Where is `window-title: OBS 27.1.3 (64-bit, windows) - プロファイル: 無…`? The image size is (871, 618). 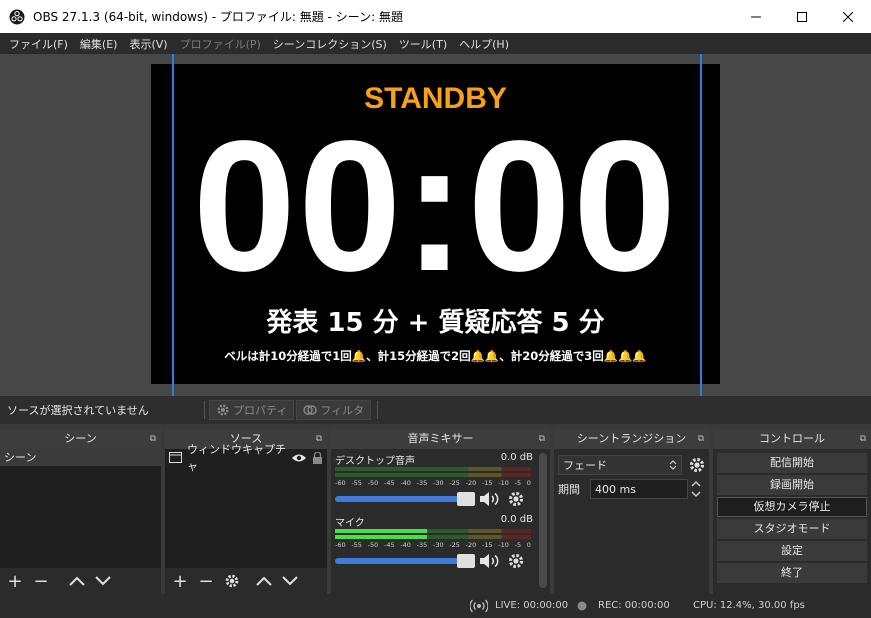 window-title: OBS 27.1.3 (64-bit, windows) - プロファイル: 無… is located at coordinates (218, 17).